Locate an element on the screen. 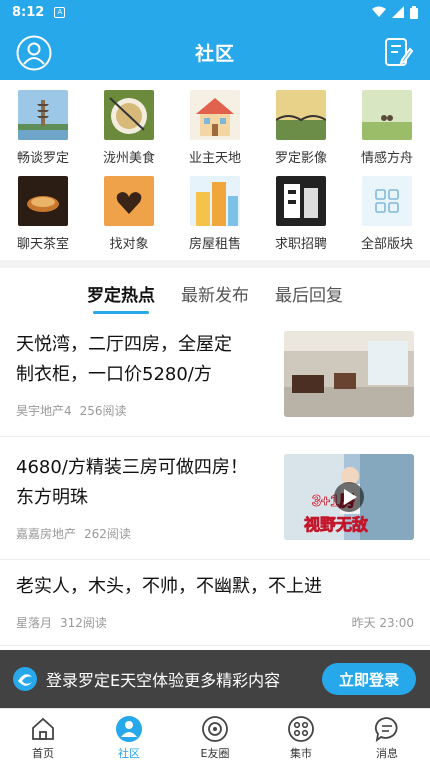 This screenshot has height=766, width=430. post-title: 天悦湾，二厅四房，全屋定 制衣柜，一口价5280/方 is located at coordinates (124, 359).